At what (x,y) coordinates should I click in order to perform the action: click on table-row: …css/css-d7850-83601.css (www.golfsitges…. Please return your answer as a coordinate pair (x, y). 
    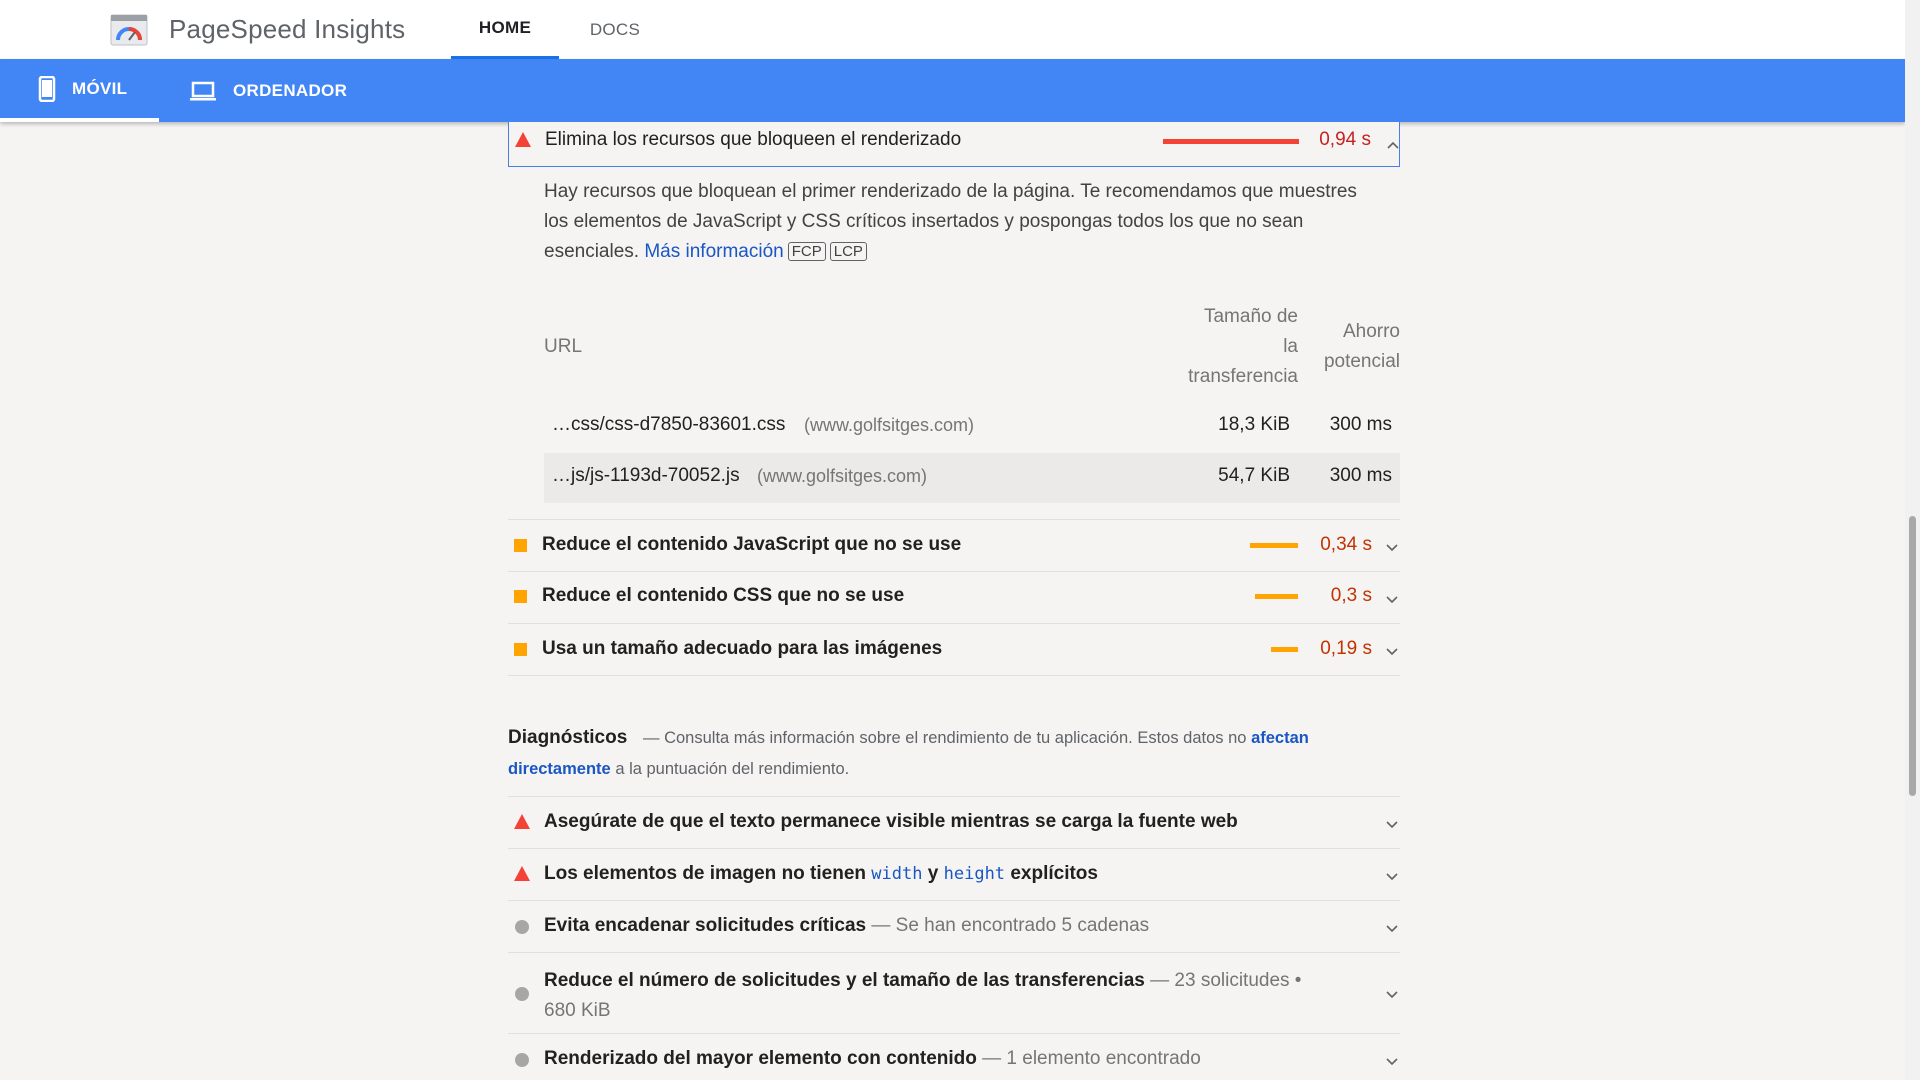
    Looking at the image, I should click on (972, 427).